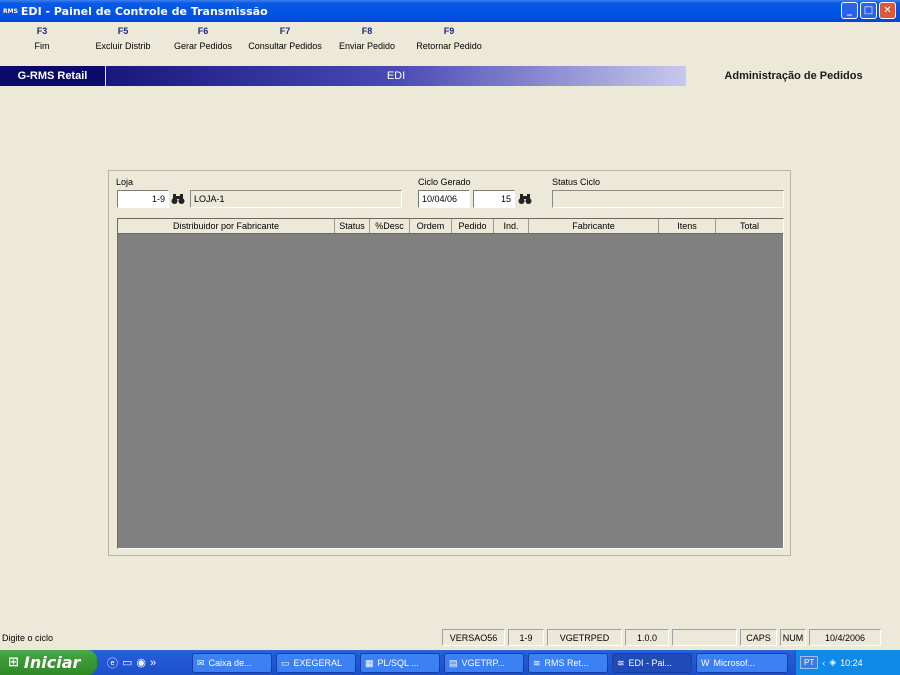 The width and height of the screenshot is (900, 675). I want to click on start-button: ⊞ Iniciar, so click(48, 662).